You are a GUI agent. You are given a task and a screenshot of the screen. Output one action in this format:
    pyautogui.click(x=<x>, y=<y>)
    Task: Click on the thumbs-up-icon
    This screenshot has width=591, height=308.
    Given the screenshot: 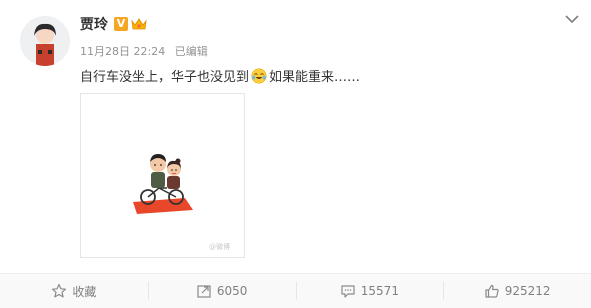 What is the action you would take?
    pyautogui.click(x=492, y=291)
    